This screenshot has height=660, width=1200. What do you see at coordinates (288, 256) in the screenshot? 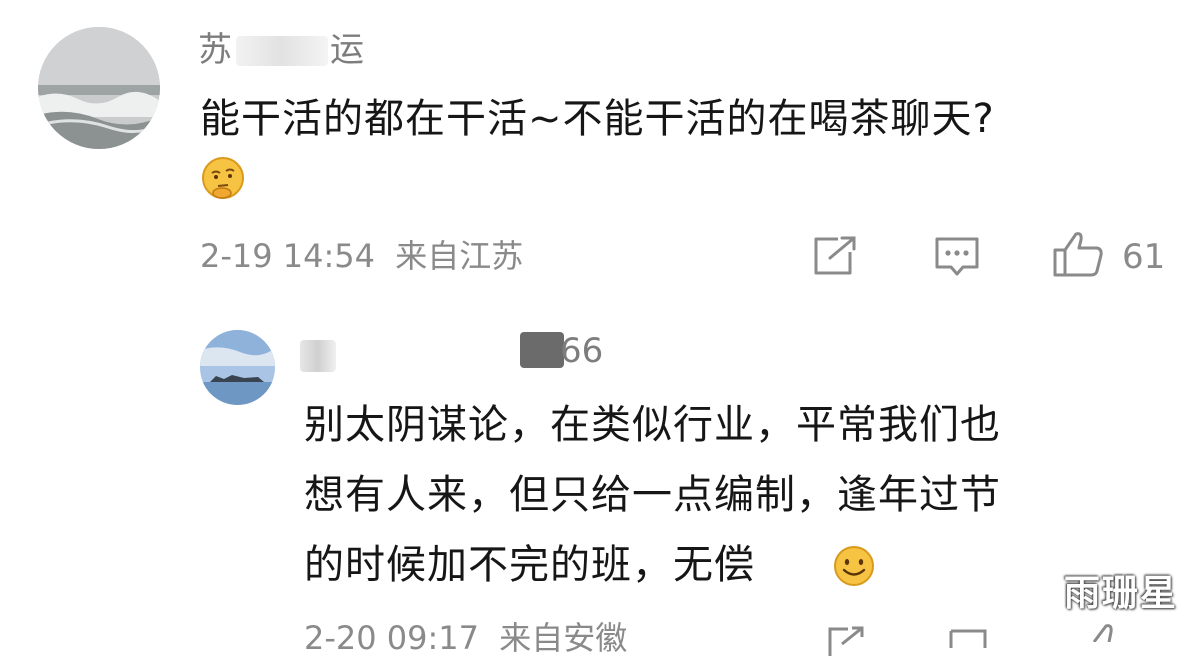
I see `timestamp: 2-19 14:54` at bounding box center [288, 256].